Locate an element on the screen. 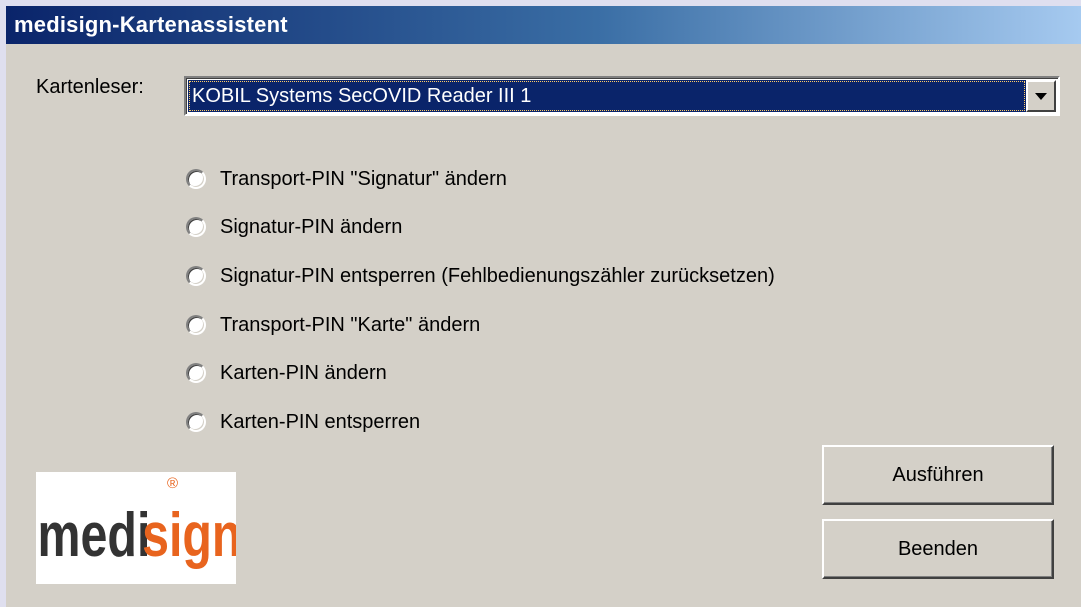 This screenshot has height=607, width=1081. card-reader-select: KOBIL Systems SecOVID Reader III 1 is located at coordinates (622, 96).